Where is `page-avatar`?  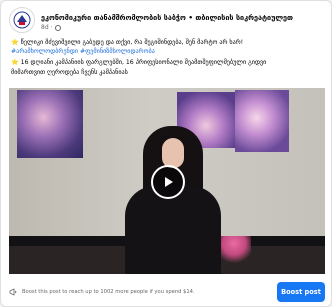
page-avatar is located at coordinates (22, 20).